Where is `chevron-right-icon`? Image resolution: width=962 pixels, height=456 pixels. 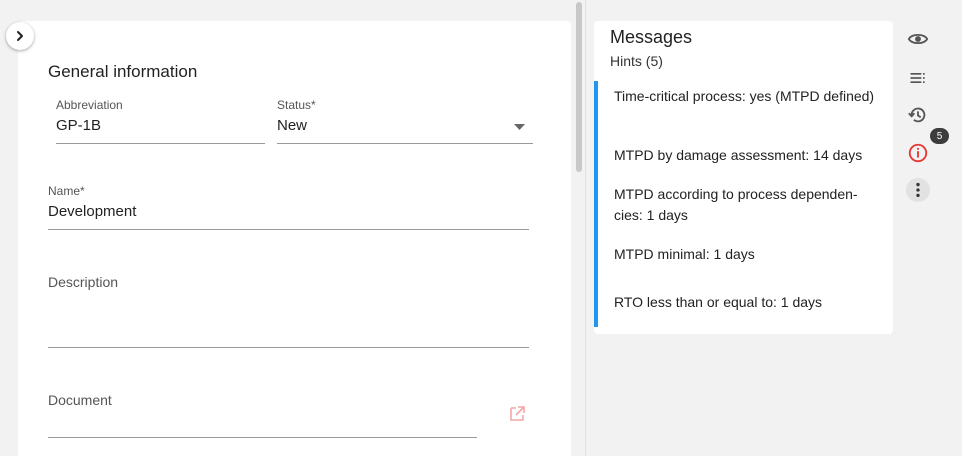 chevron-right-icon is located at coordinates (20, 36).